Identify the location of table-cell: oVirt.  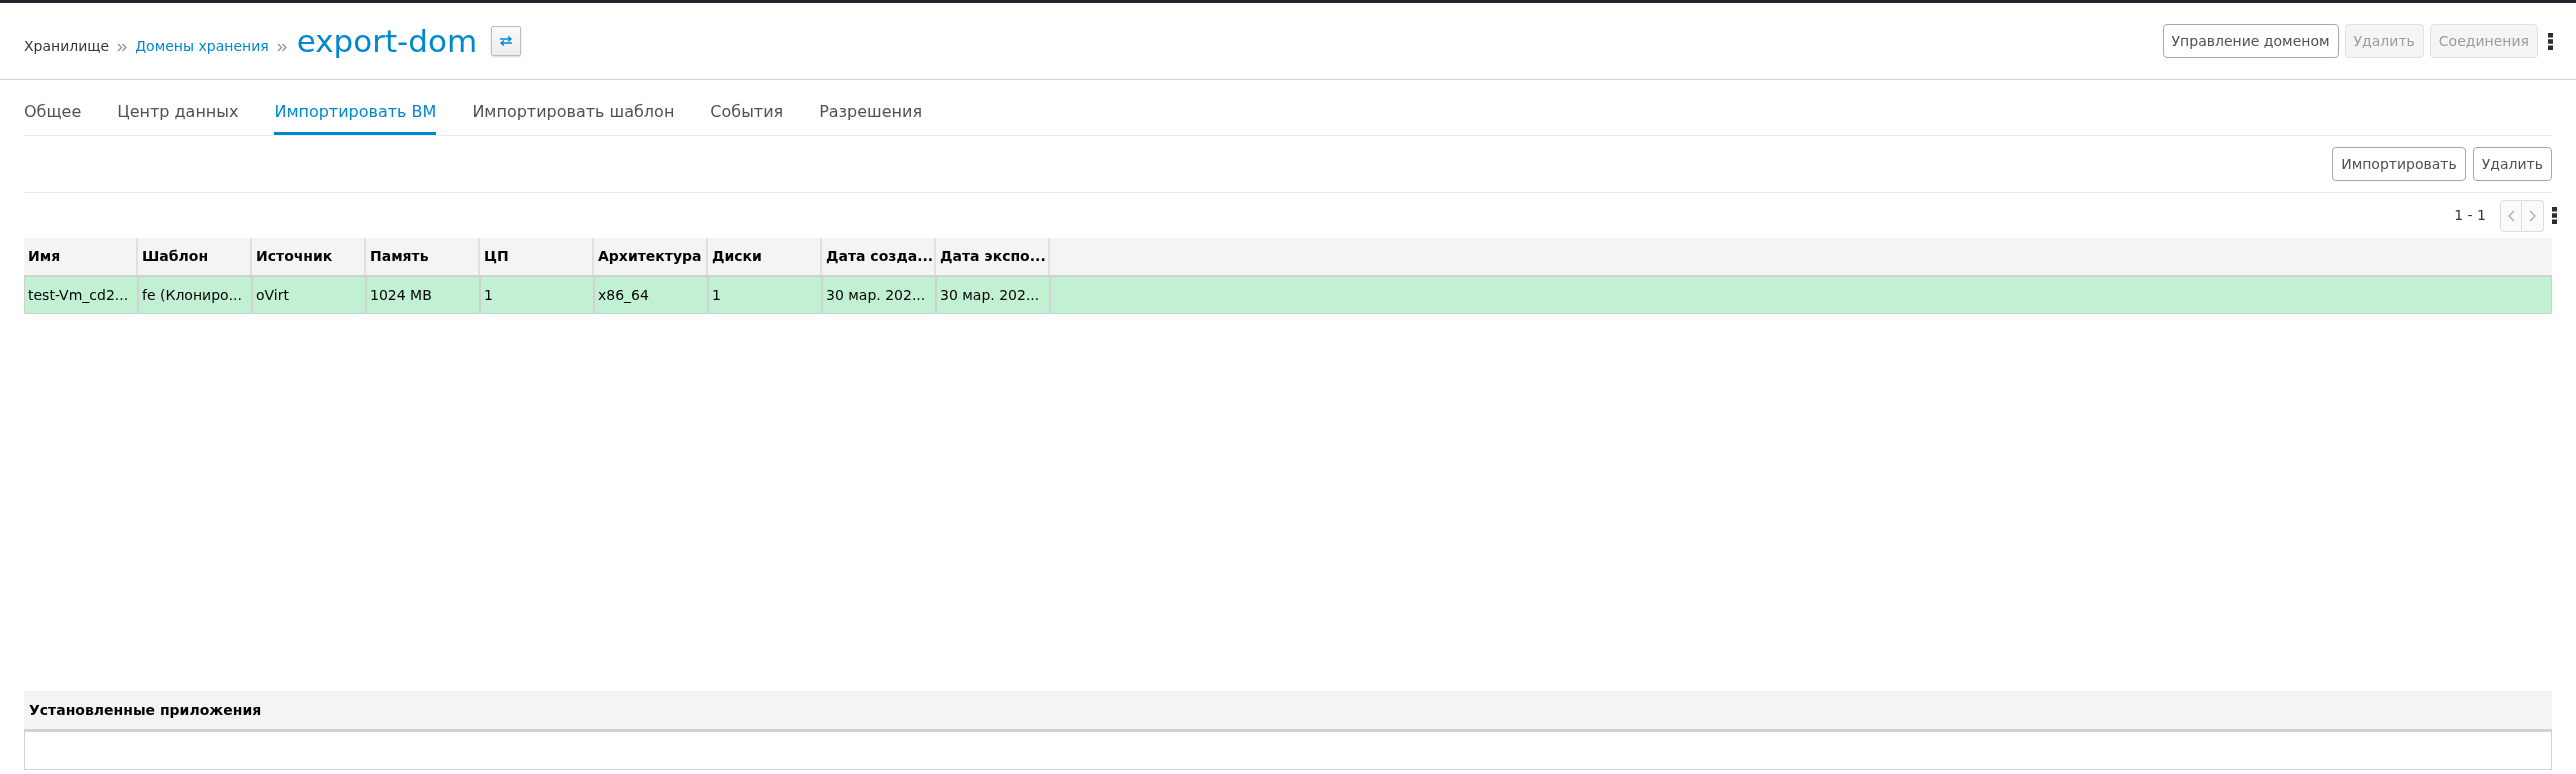
(310, 295).